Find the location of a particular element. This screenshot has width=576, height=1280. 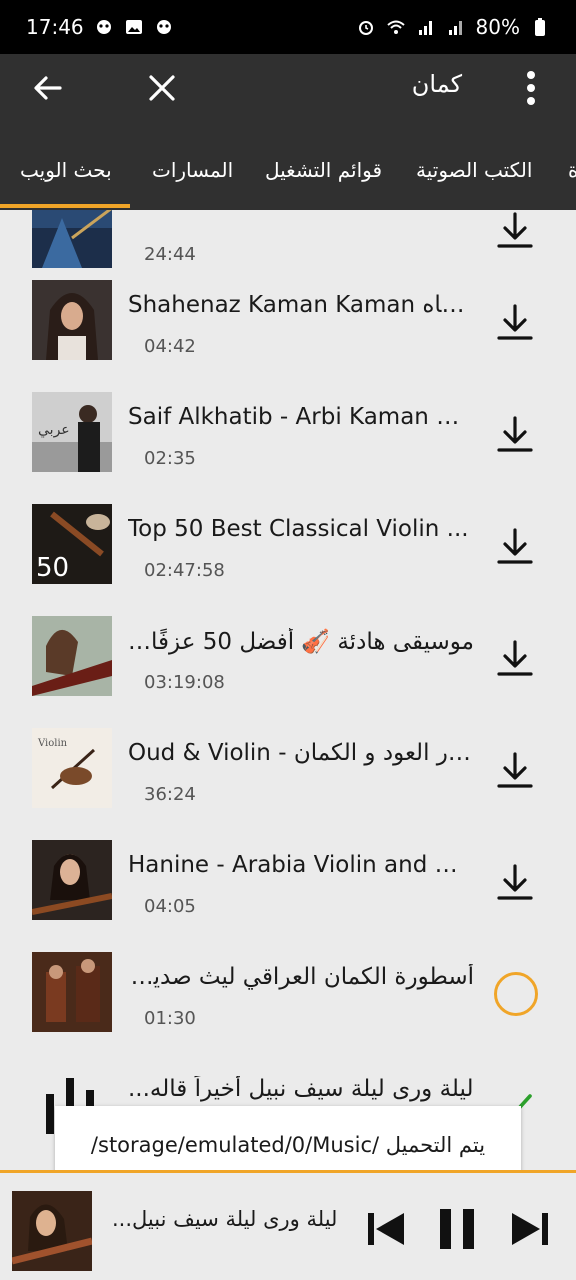

search-query: كمان is located at coordinates (437, 84).